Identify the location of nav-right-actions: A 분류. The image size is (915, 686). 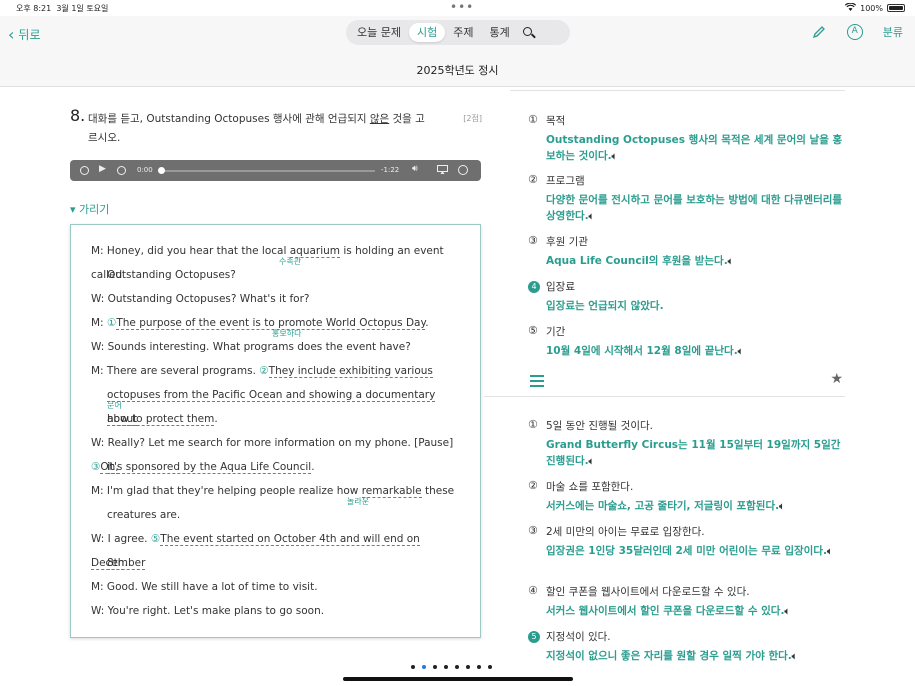
(857, 32).